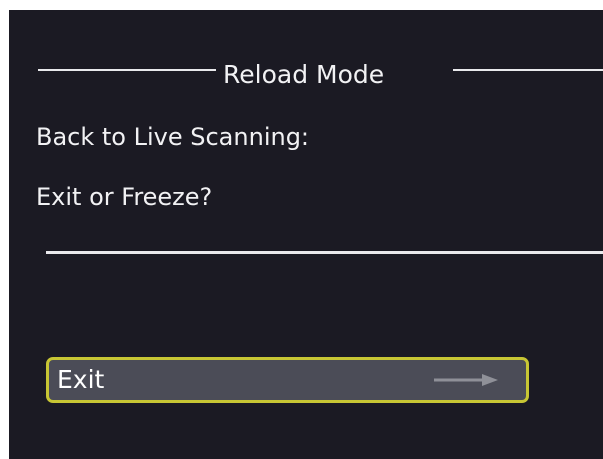  Describe the element at coordinates (304, 74) in the screenshot. I see `dialog-title: Reload Mode` at that location.